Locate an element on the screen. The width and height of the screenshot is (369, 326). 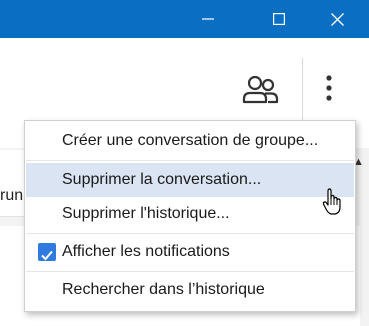
hand-cursor-icon is located at coordinates (331, 201).